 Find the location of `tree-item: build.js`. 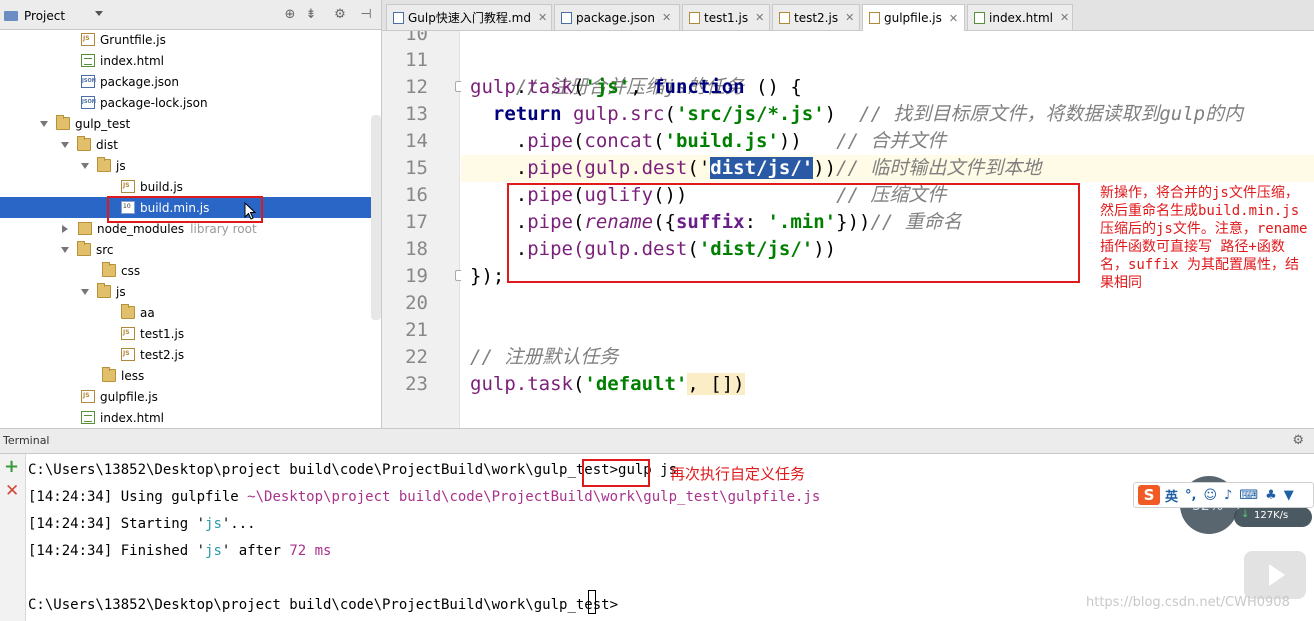

tree-item: build.js is located at coordinates (190, 186).